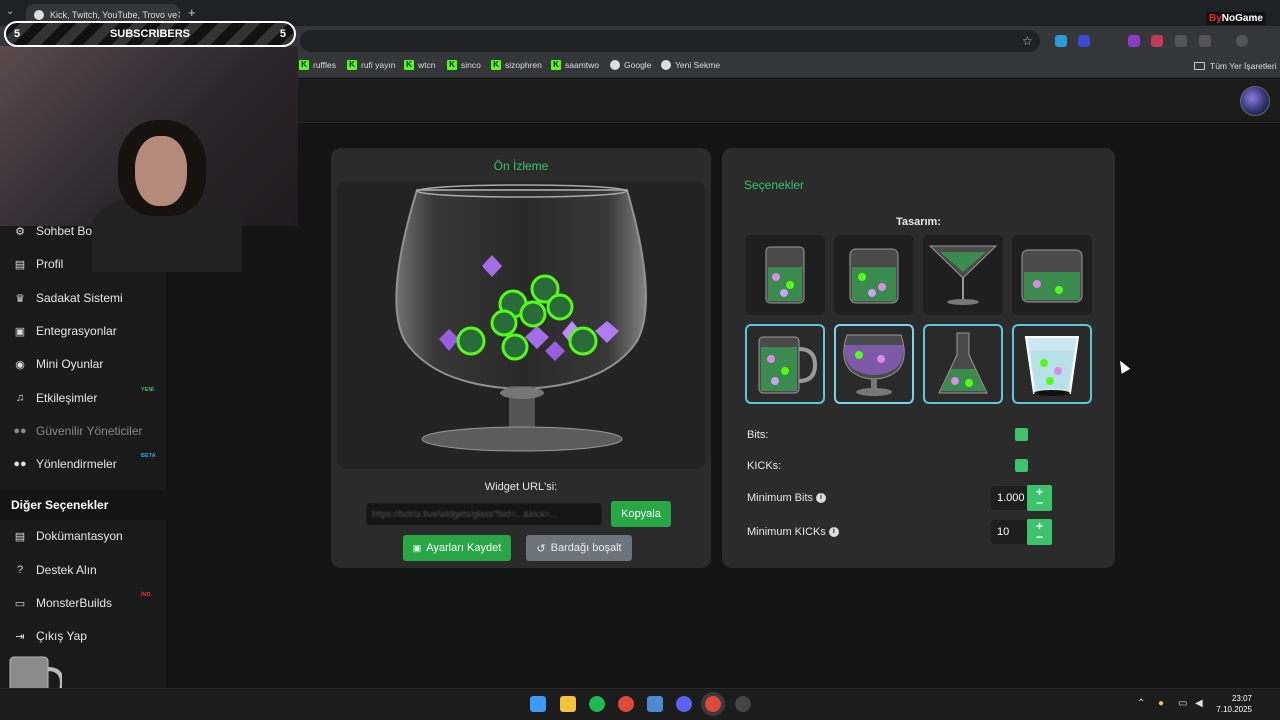  I want to click on address-bar, so click(670, 41).